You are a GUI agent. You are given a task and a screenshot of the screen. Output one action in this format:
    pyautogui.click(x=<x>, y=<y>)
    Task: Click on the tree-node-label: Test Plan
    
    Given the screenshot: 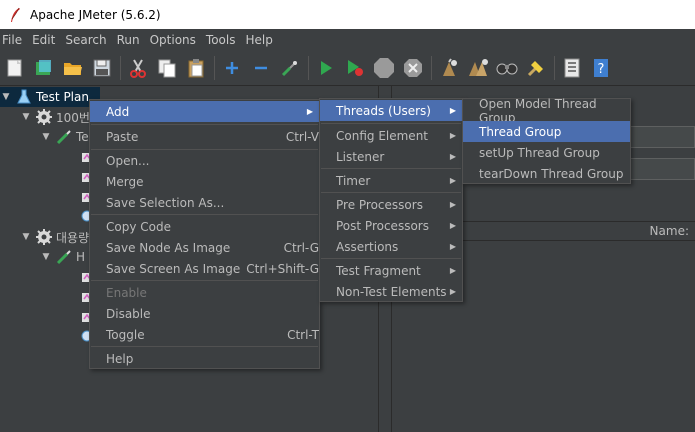 What is the action you would take?
    pyautogui.click(x=62, y=97)
    